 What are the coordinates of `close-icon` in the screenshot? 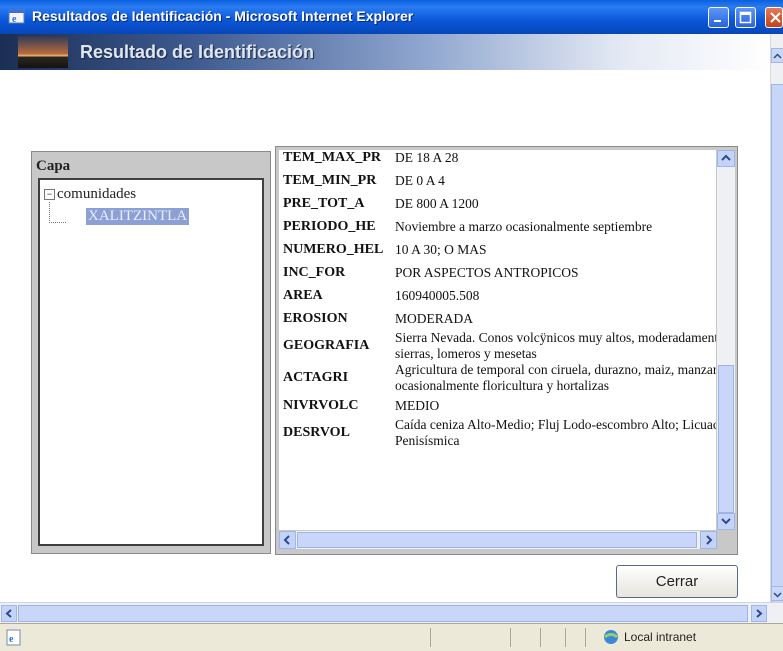 It's located at (775, 17).